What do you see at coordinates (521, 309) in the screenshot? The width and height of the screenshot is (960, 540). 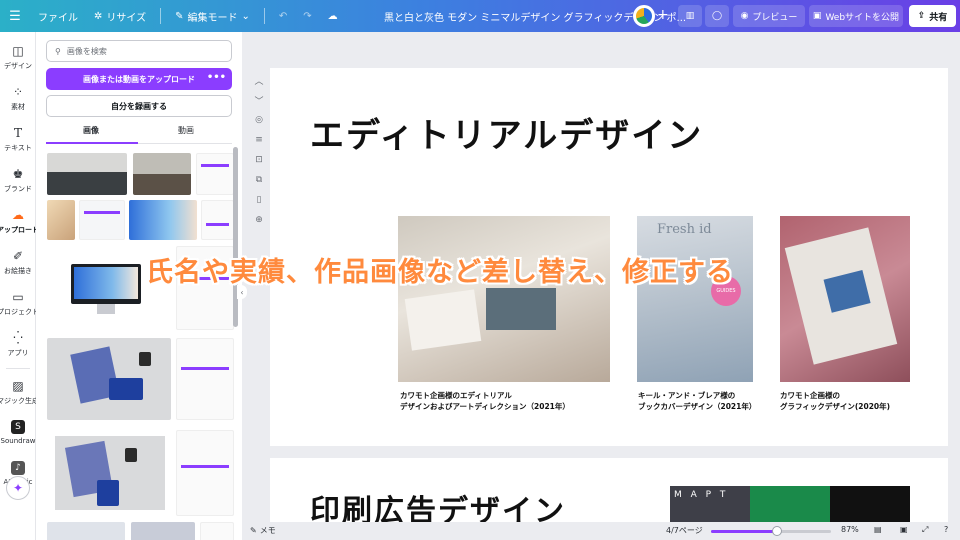 I see `magazine-photo-detail` at bounding box center [521, 309].